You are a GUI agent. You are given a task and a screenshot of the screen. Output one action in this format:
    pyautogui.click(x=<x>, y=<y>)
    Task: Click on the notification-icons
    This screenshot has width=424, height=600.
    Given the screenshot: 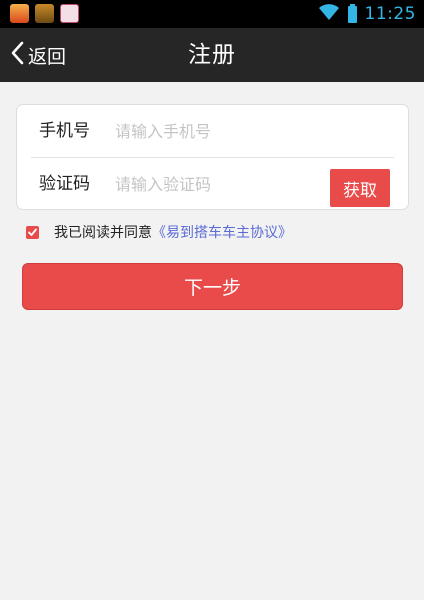 What is the action you would take?
    pyautogui.click(x=44, y=13)
    